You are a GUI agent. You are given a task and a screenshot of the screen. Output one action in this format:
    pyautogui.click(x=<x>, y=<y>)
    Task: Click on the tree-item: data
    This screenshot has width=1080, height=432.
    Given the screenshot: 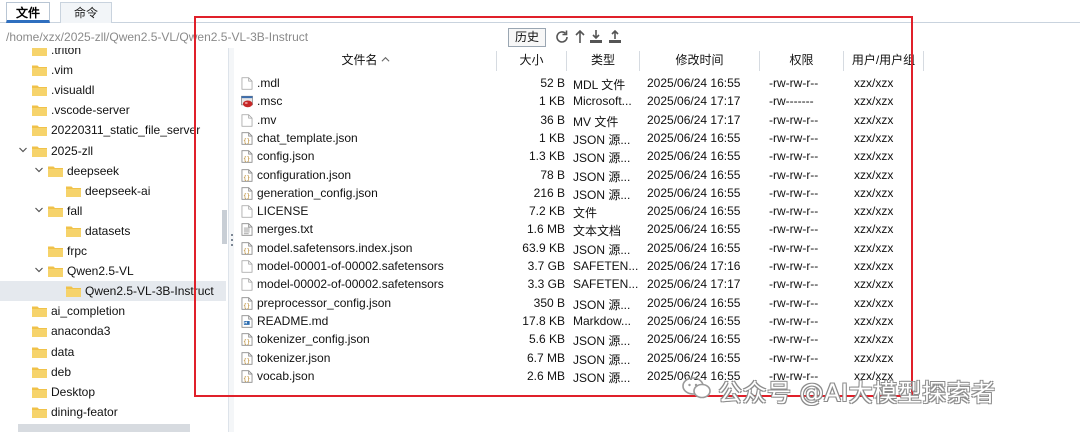 What is the action you would take?
    pyautogui.click(x=113, y=352)
    